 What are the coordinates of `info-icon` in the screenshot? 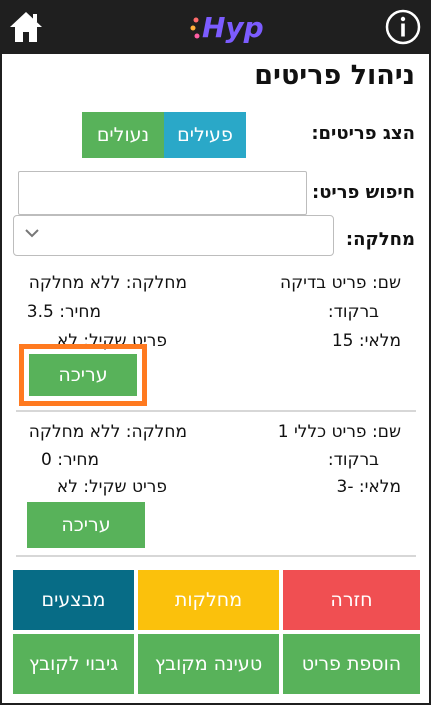 It's located at (403, 27).